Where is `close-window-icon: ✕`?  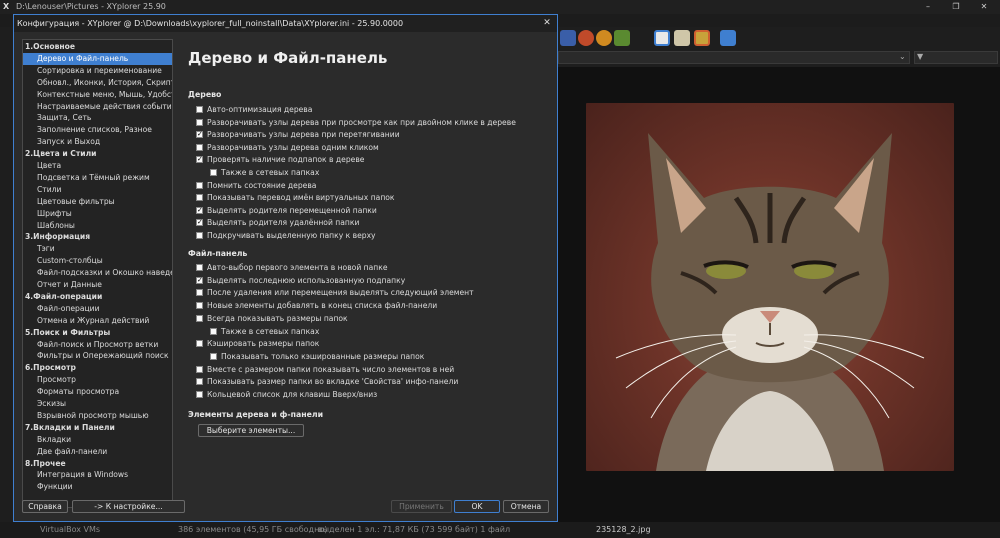 close-window-icon: ✕ is located at coordinates (984, 7).